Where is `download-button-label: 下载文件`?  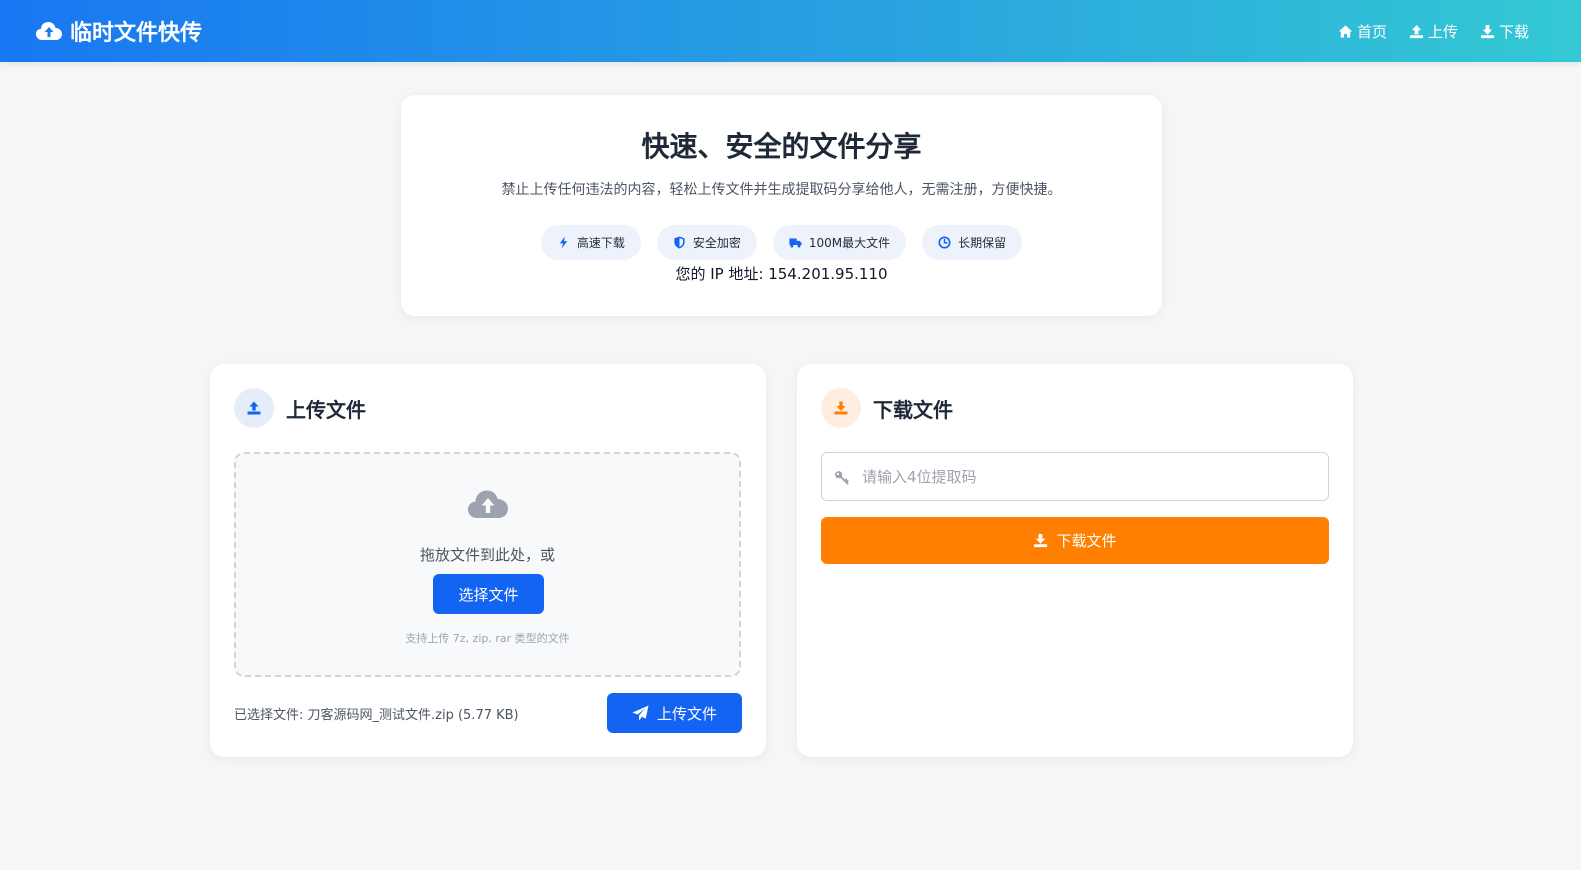 download-button-label: 下载文件 is located at coordinates (1086, 541).